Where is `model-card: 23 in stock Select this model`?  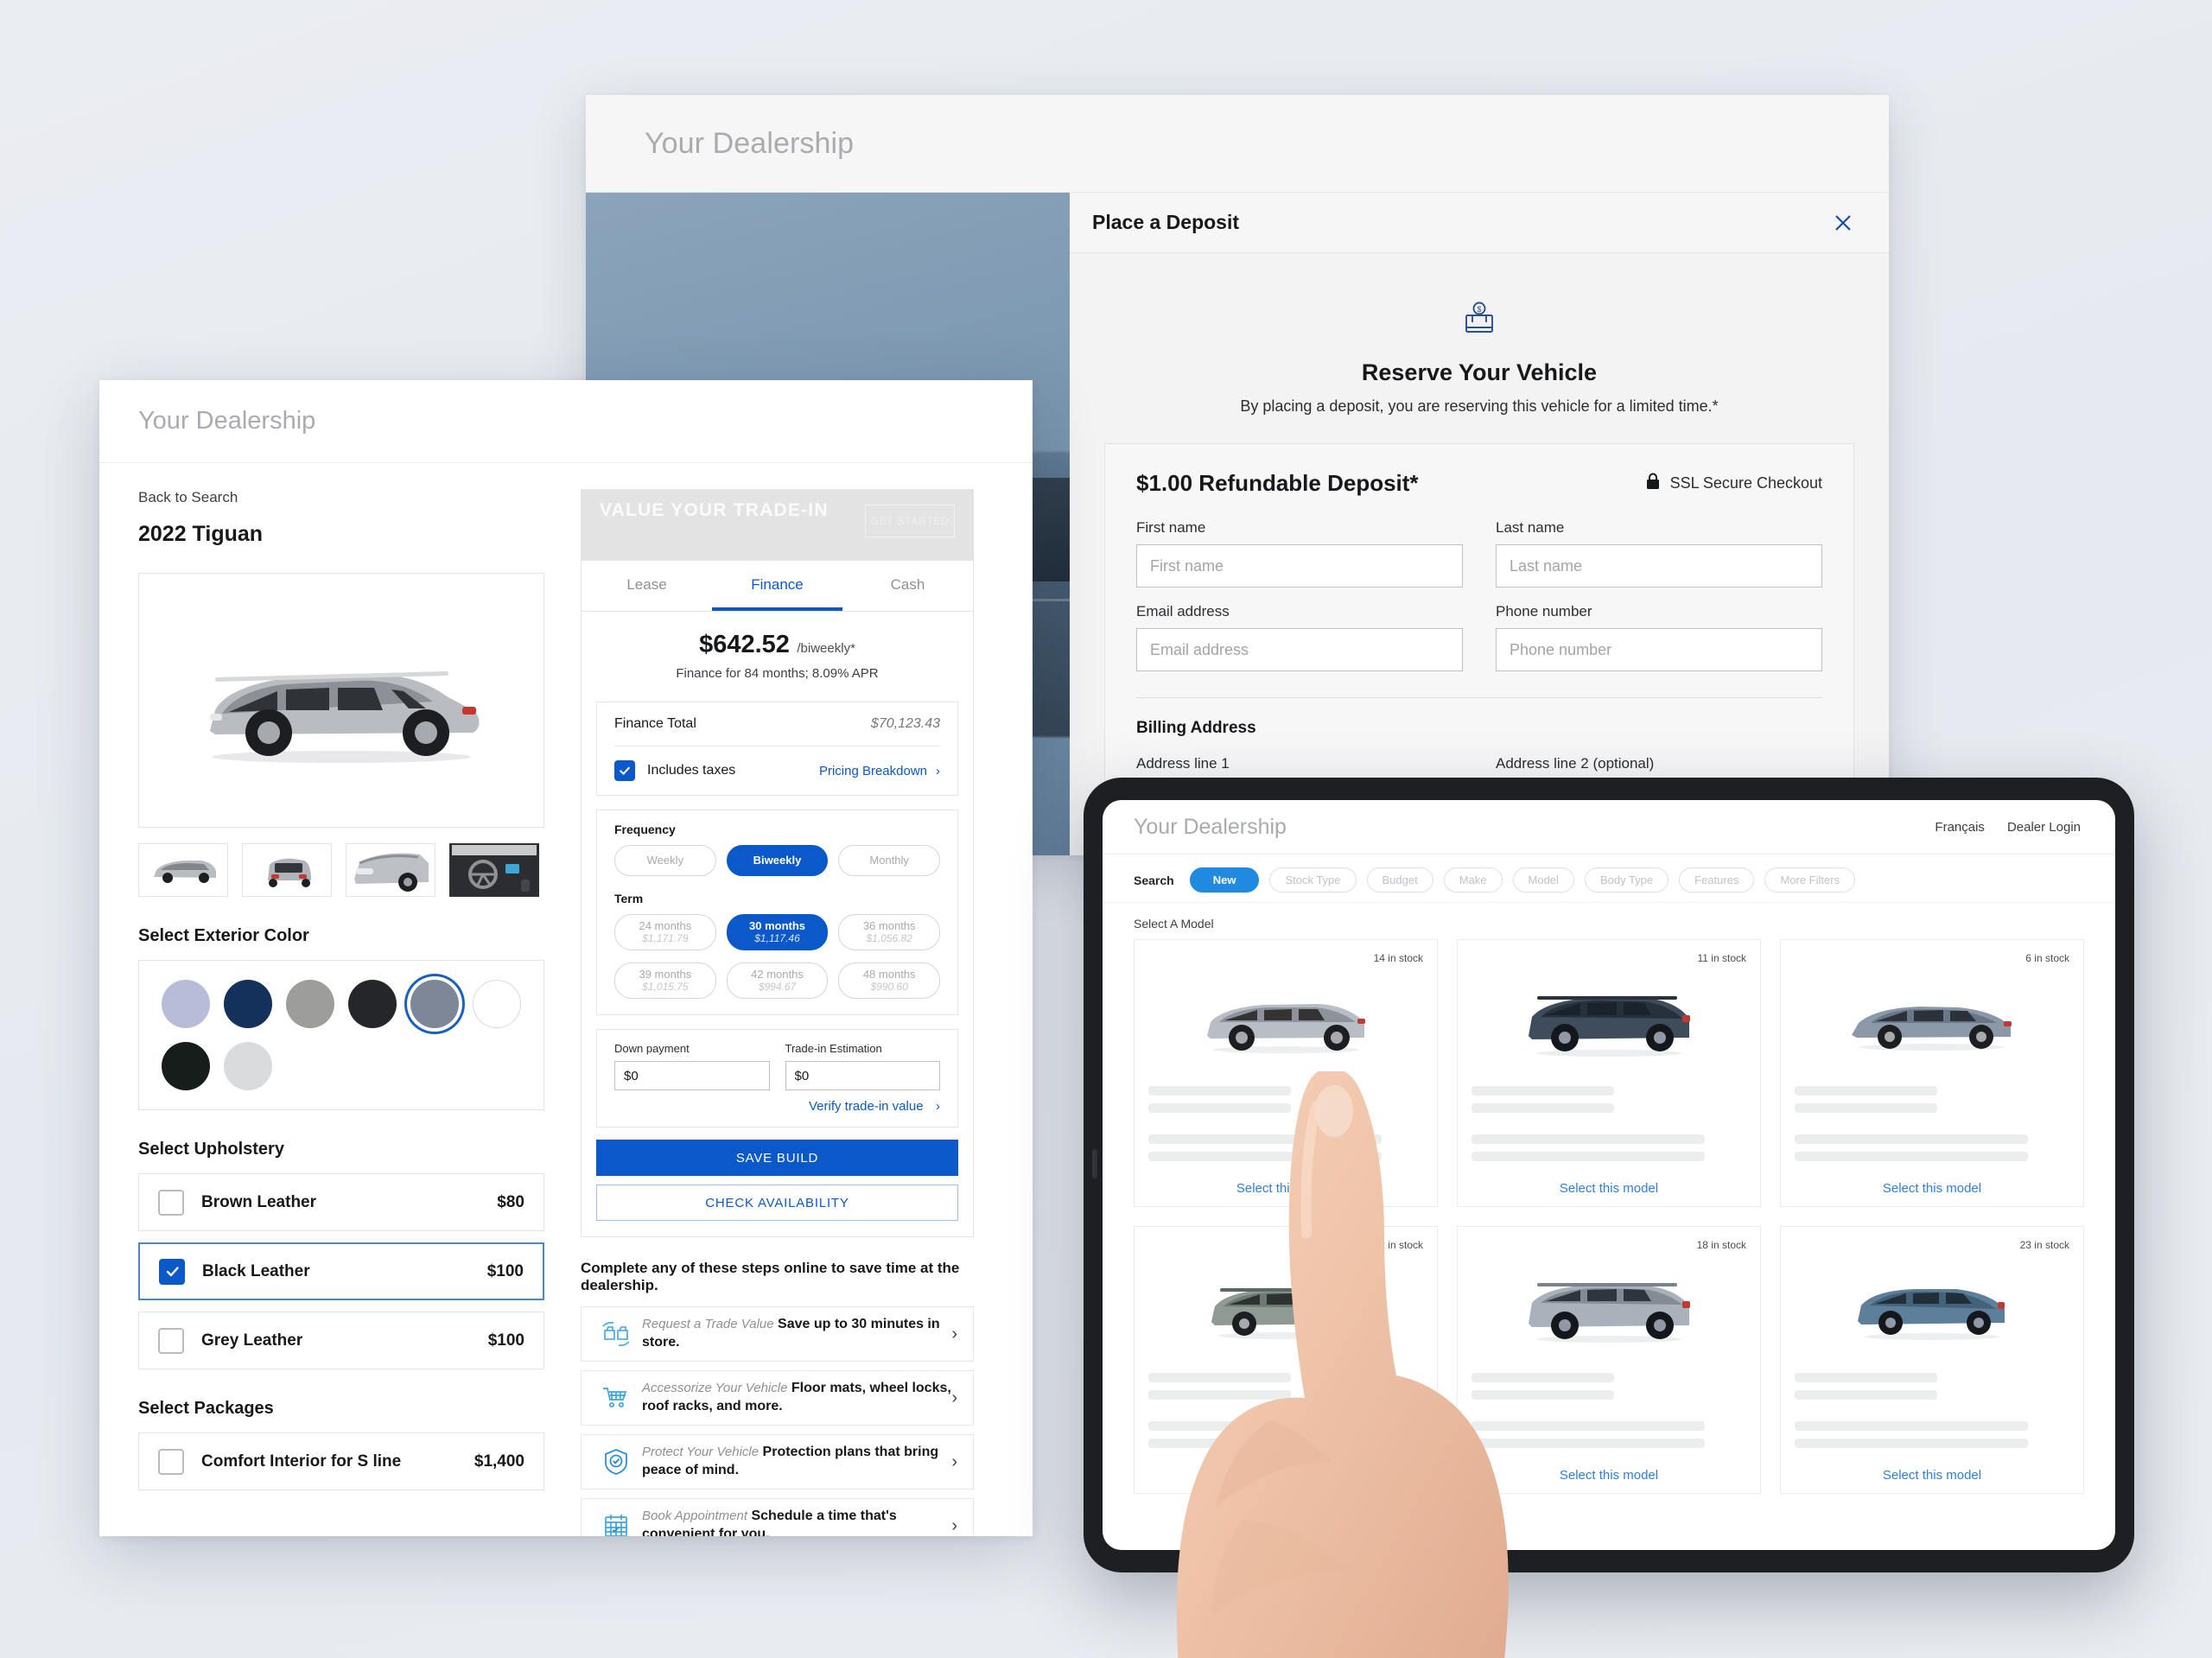 model-card: 23 in stock Select this model is located at coordinates (1932, 1360).